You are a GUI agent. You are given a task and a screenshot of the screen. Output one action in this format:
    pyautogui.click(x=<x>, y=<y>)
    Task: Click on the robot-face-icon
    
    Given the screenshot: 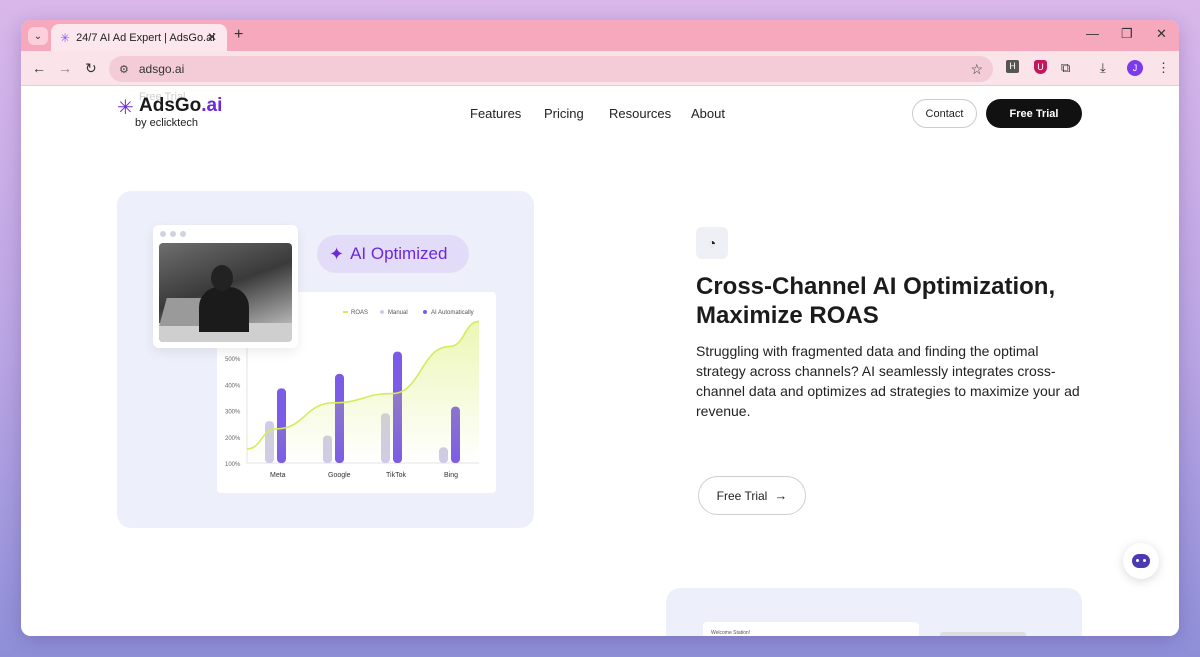 What is the action you would take?
    pyautogui.click(x=1141, y=561)
    